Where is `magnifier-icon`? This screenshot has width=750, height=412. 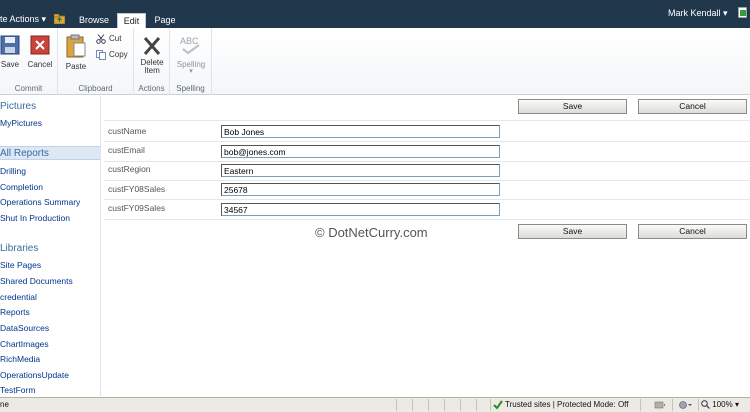 magnifier-icon is located at coordinates (705, 405).